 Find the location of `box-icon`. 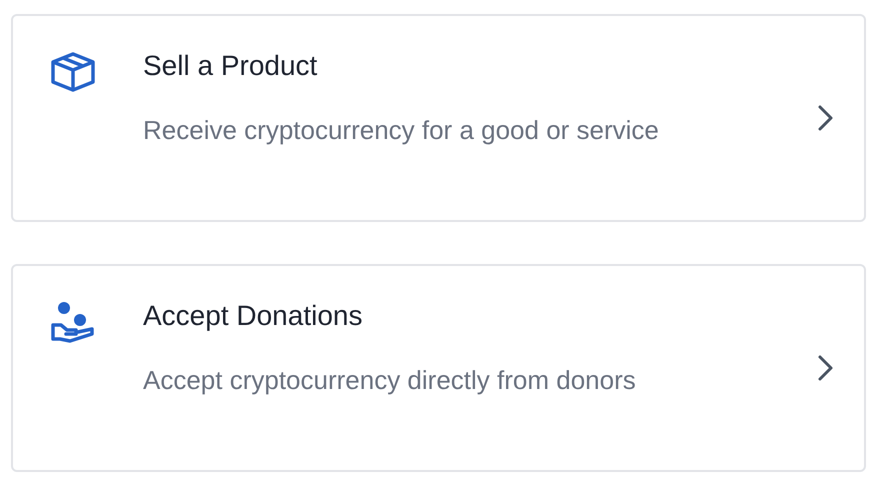

box-icon is located at coordinates (73, 72).